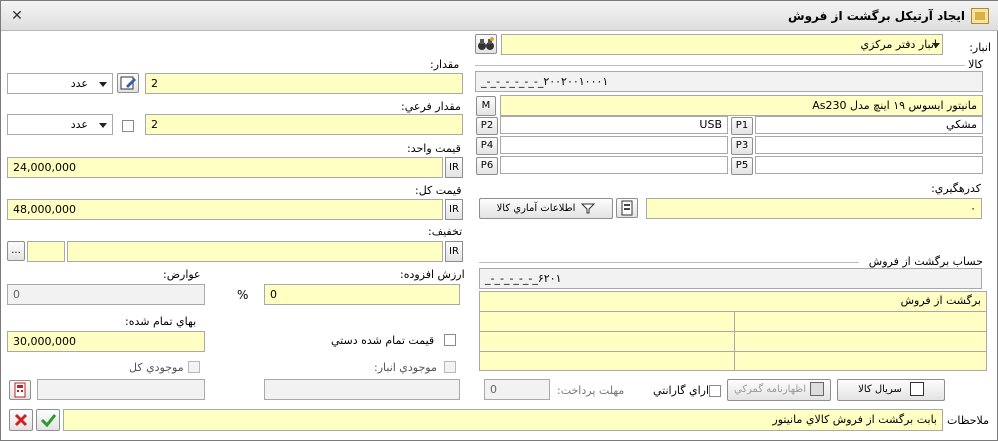 Image resolution: width=998 pixels, height=441 pixels. Describe the element at coordinates (431, 106) in the screenshot. I see `subqty-label: مقدار فرعي:` at that location.